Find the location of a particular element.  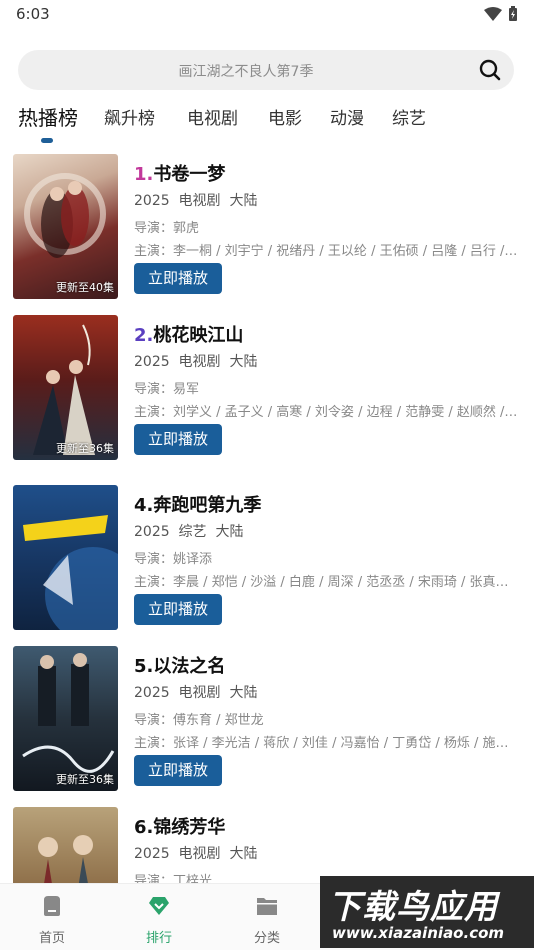

ranking-icon is located at coordinates (159, 906).